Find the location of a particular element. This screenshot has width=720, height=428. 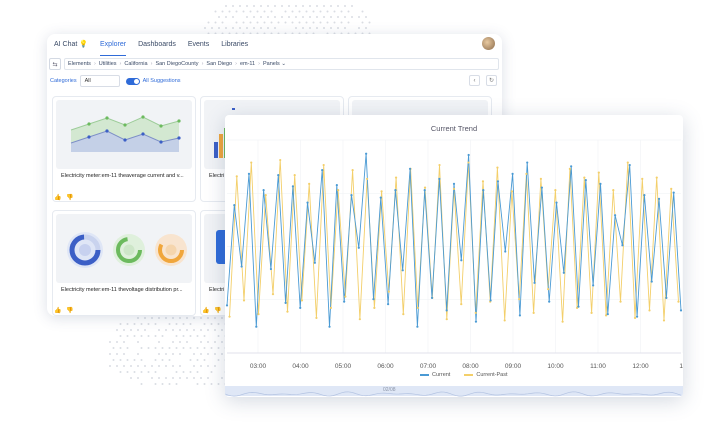

suggestions-toggle is located at coordinates (133, 81).